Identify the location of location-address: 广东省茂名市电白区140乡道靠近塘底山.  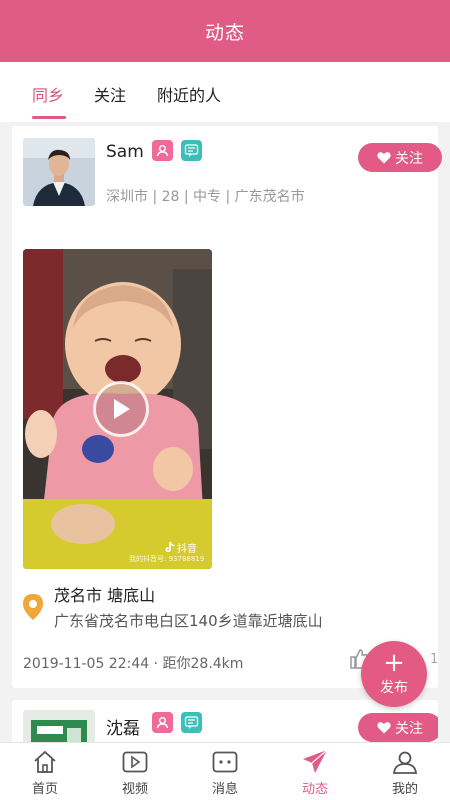
(188, 621).